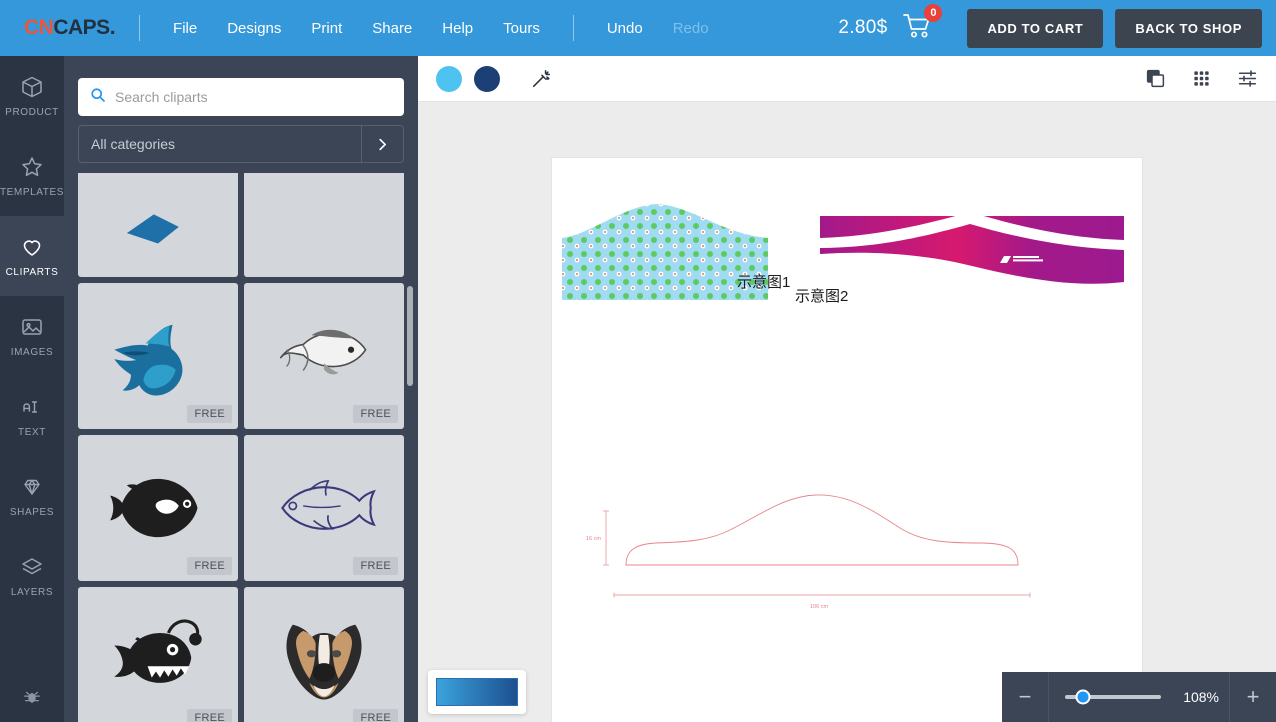 The width and height of the screenshot is (1276, 722). I want to click on sidebar-item-templates: TEMPLATES, so click(32, 176).